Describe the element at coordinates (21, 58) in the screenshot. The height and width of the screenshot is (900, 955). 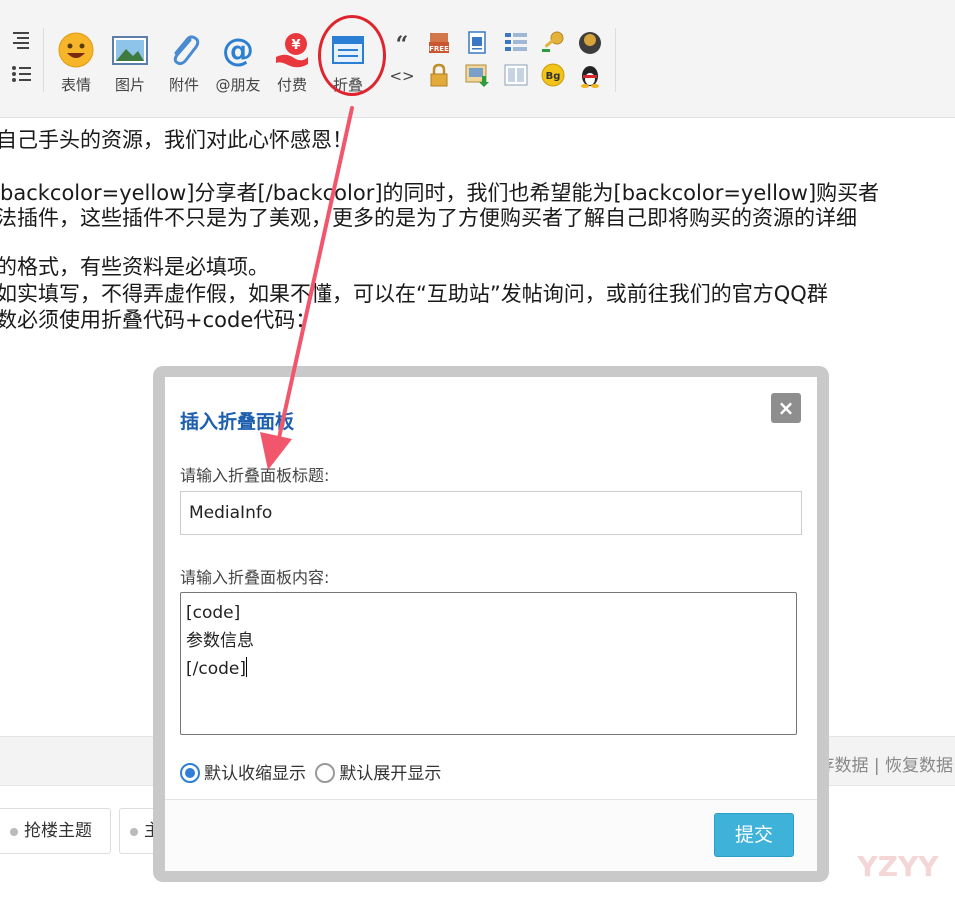
I see `align-list-icon` at that location.